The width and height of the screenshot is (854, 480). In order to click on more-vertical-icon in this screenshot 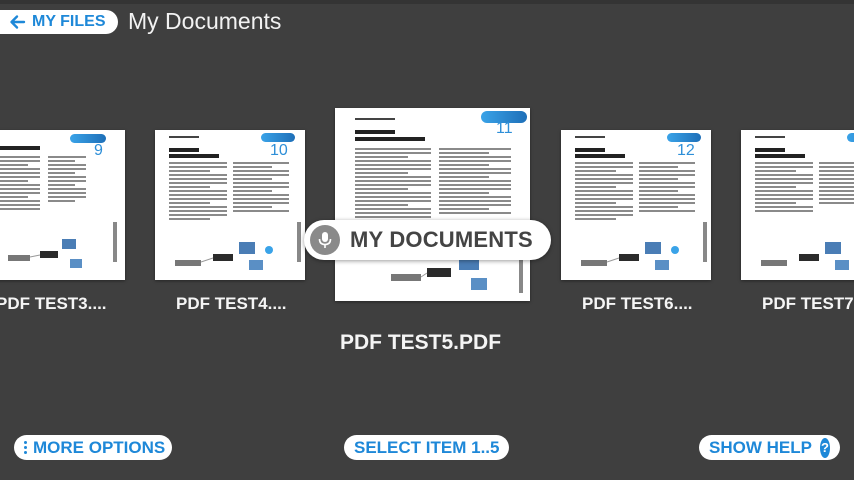, I will do `click(25, 447)`.